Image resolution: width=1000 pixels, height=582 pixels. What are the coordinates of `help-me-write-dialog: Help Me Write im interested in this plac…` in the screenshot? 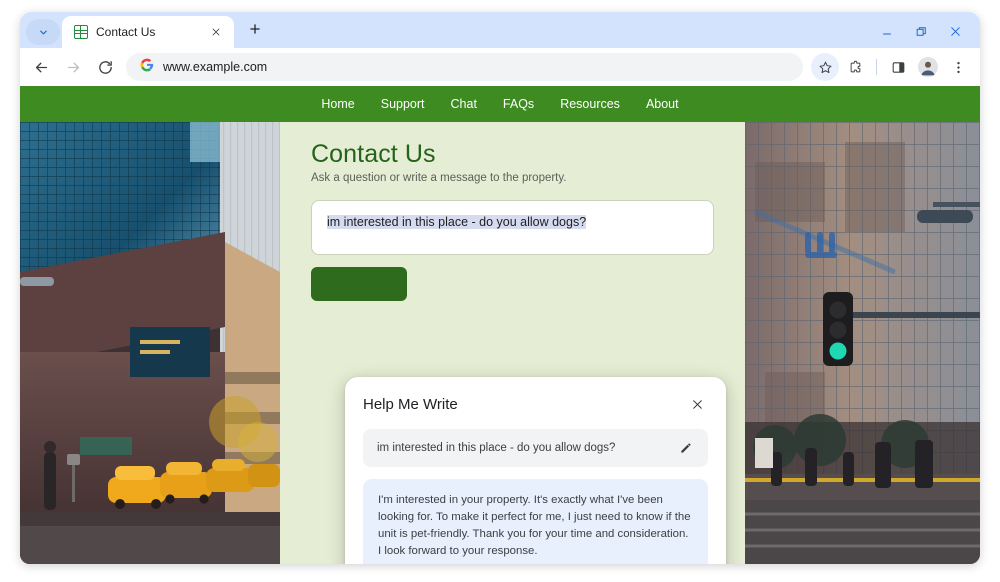 It's located at (535, 470).